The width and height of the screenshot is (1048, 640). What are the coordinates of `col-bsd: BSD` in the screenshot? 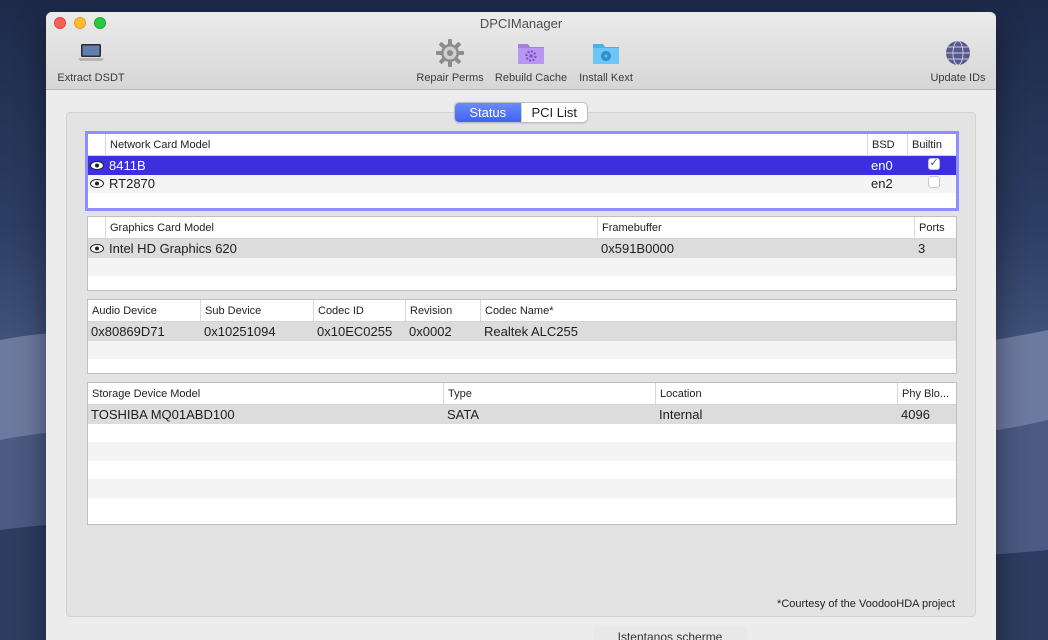 It's located at (888, 144).